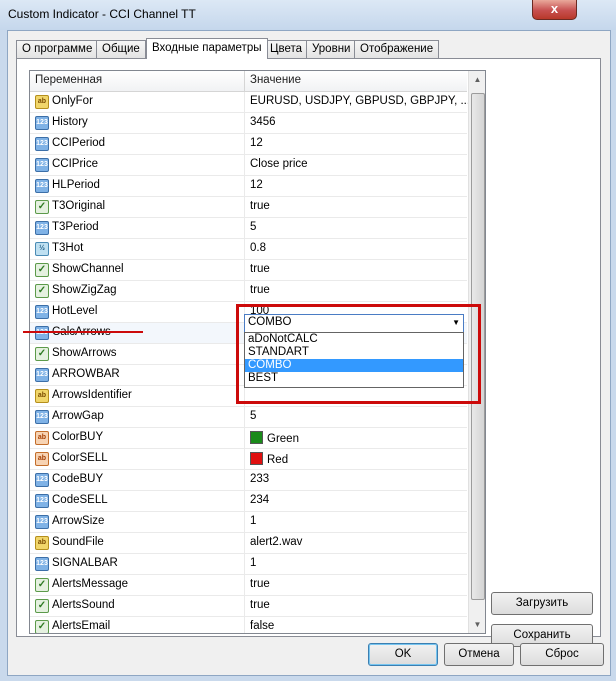 The width and height of the screenshot is (616, 681). What do you see at coordinates (248, 144) in the screenshot?
I see `param-row-cciperiod: 123 CCIPeriod 12` at bounding box center [248, 144].